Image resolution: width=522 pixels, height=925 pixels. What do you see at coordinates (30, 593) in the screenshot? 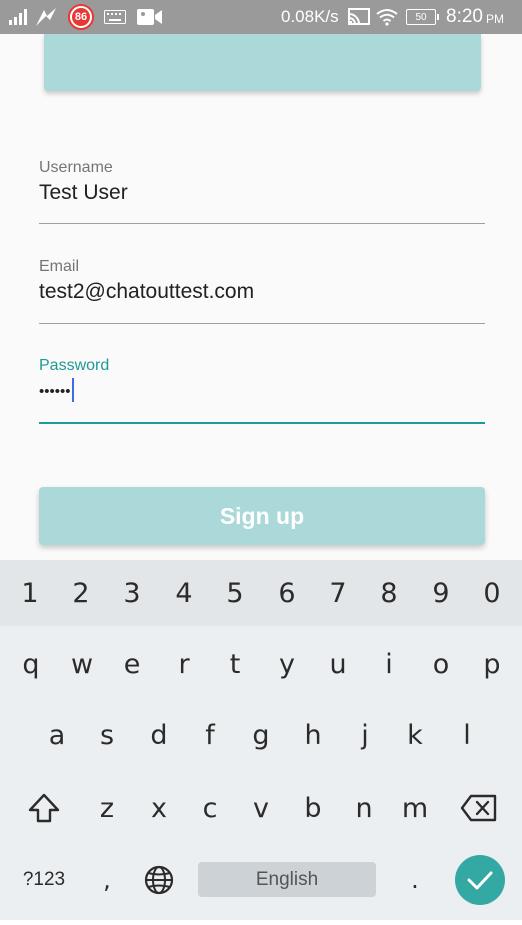
I see `key-1: 1` at bounding box center [30, 593].